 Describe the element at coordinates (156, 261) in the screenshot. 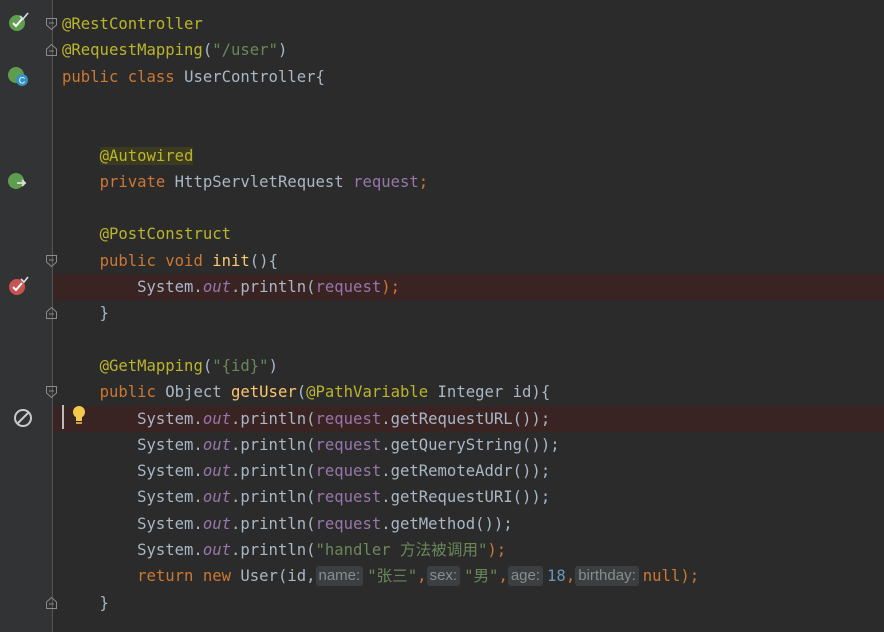

I see `code-token: public void` at that location.